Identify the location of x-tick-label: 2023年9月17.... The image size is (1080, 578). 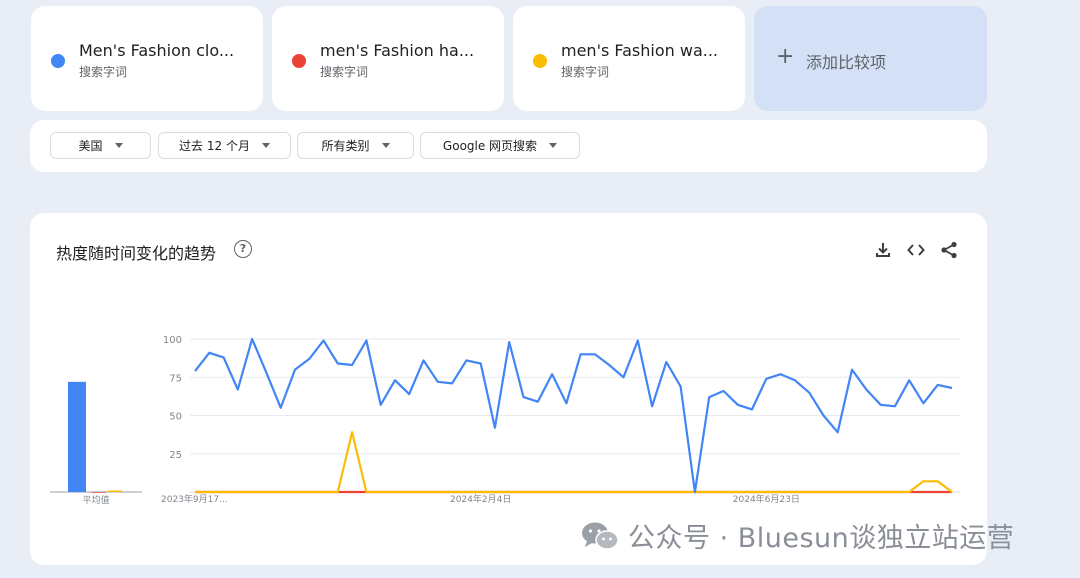
(194, 499).